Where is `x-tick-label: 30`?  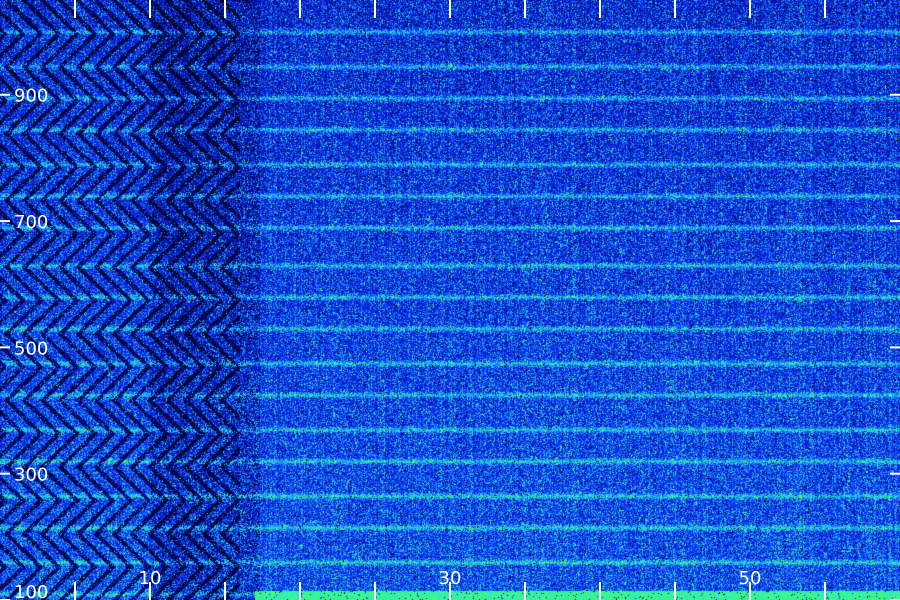 x-tick-label: 30 is located at coordinates (450, 578).